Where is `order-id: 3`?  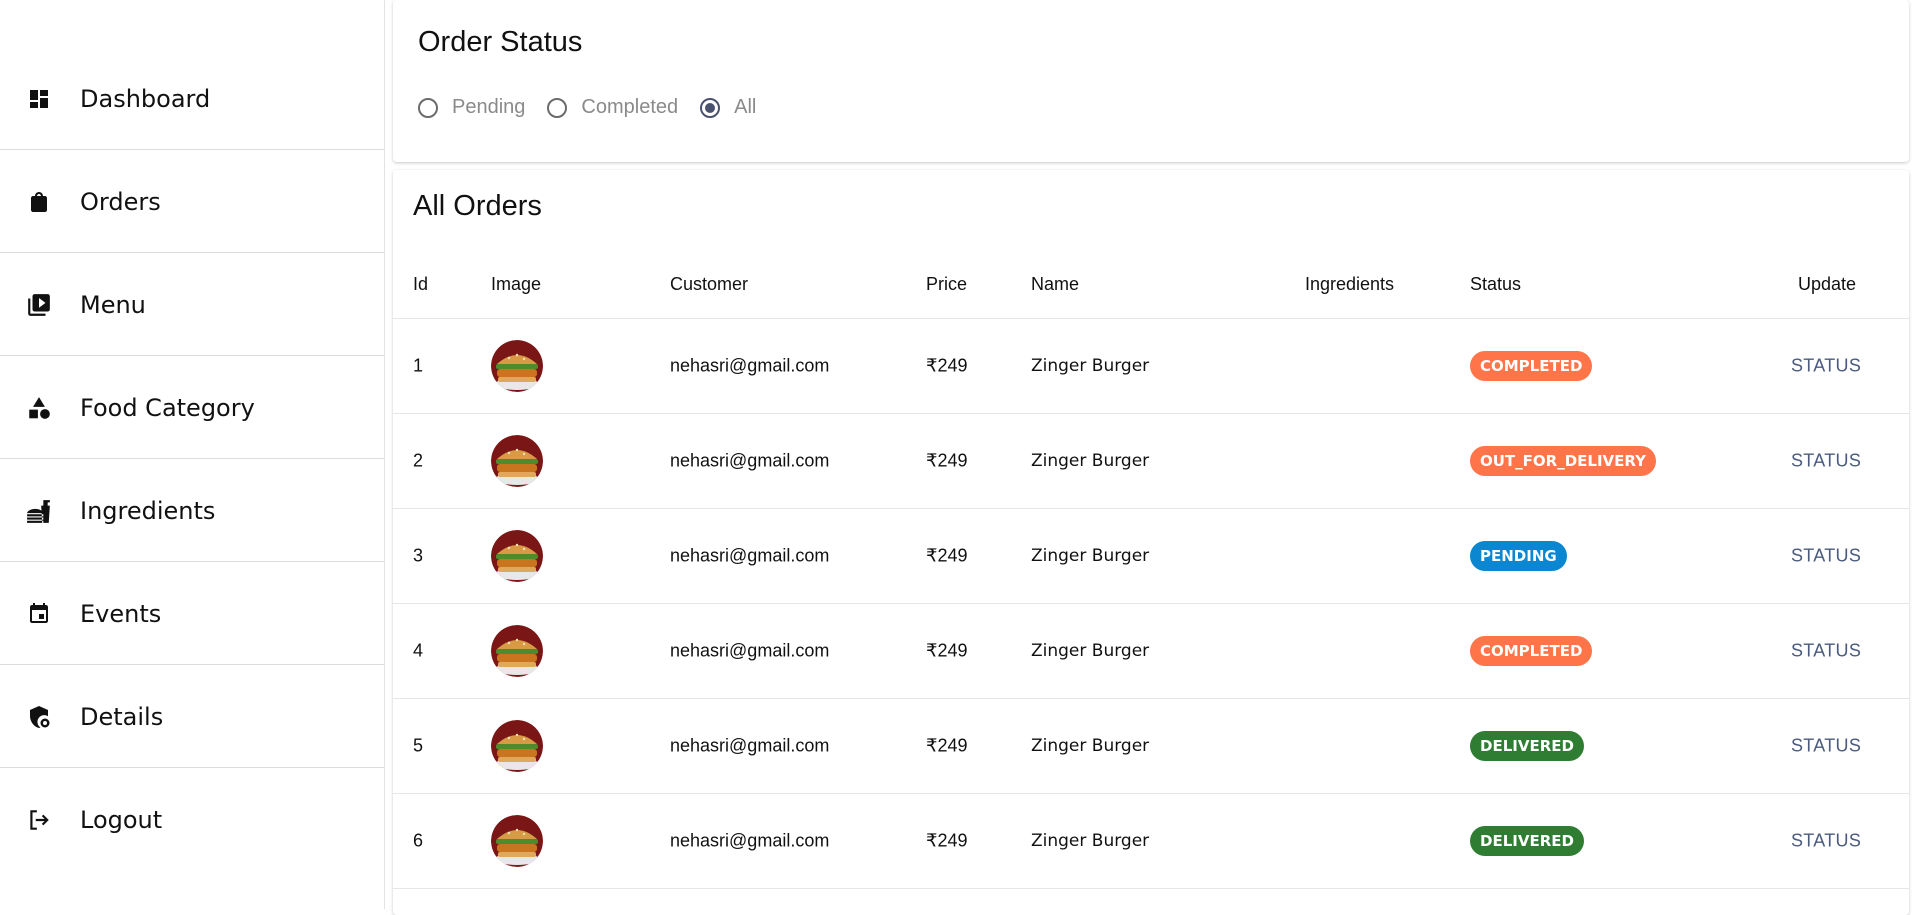
order-id: 3 is located at coordinates (418, 555).